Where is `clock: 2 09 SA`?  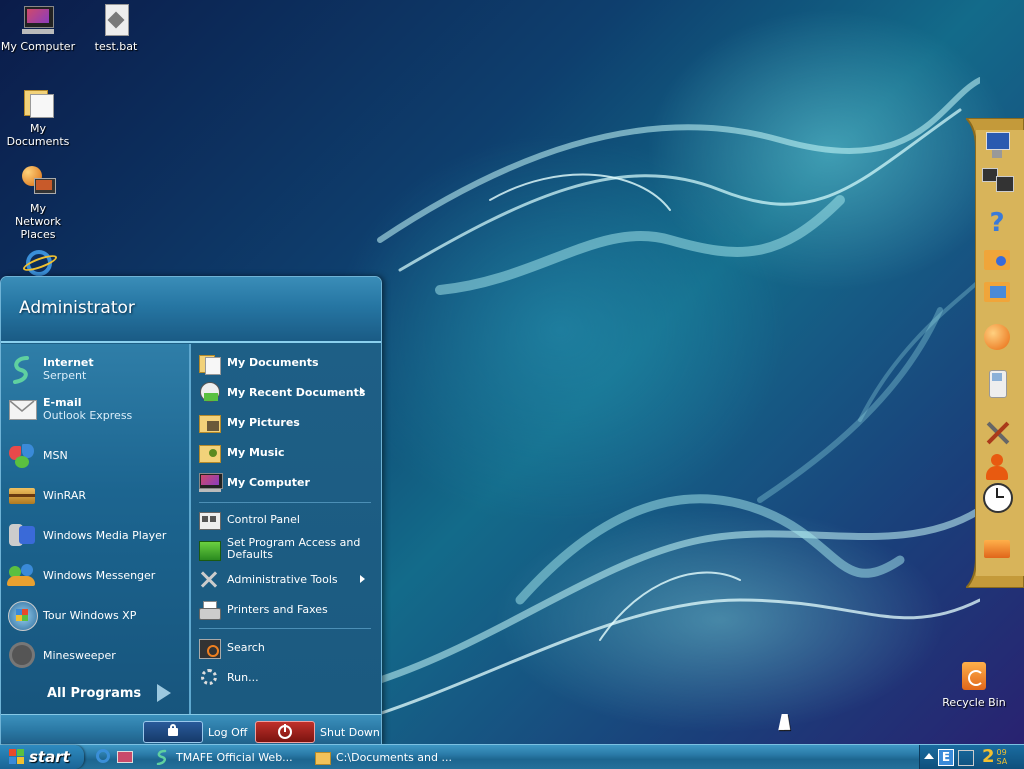 clock: 2 09 SA is located at coordinates (994, 756).